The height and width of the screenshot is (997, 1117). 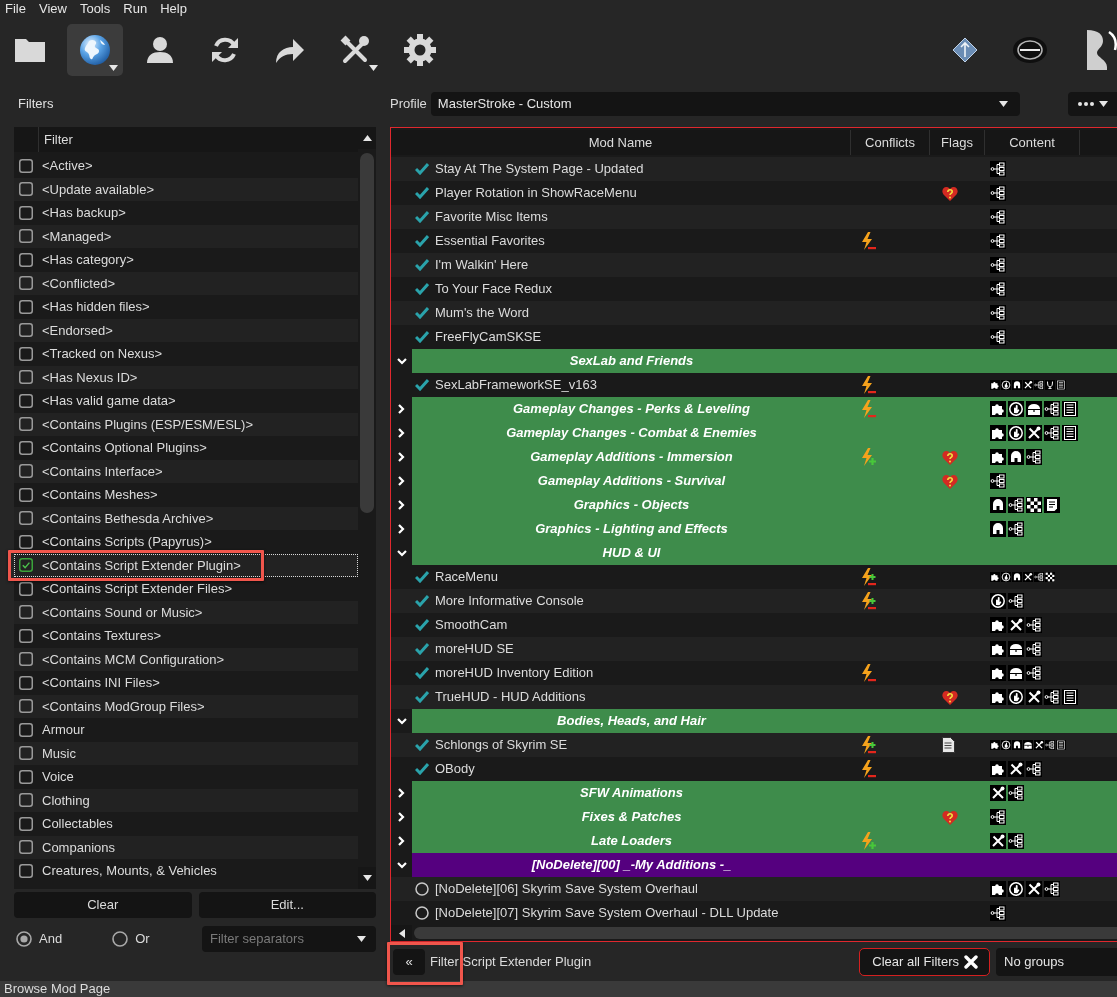 I want to click on dropdown-field: Filter separators, so click(x=289, y=939).